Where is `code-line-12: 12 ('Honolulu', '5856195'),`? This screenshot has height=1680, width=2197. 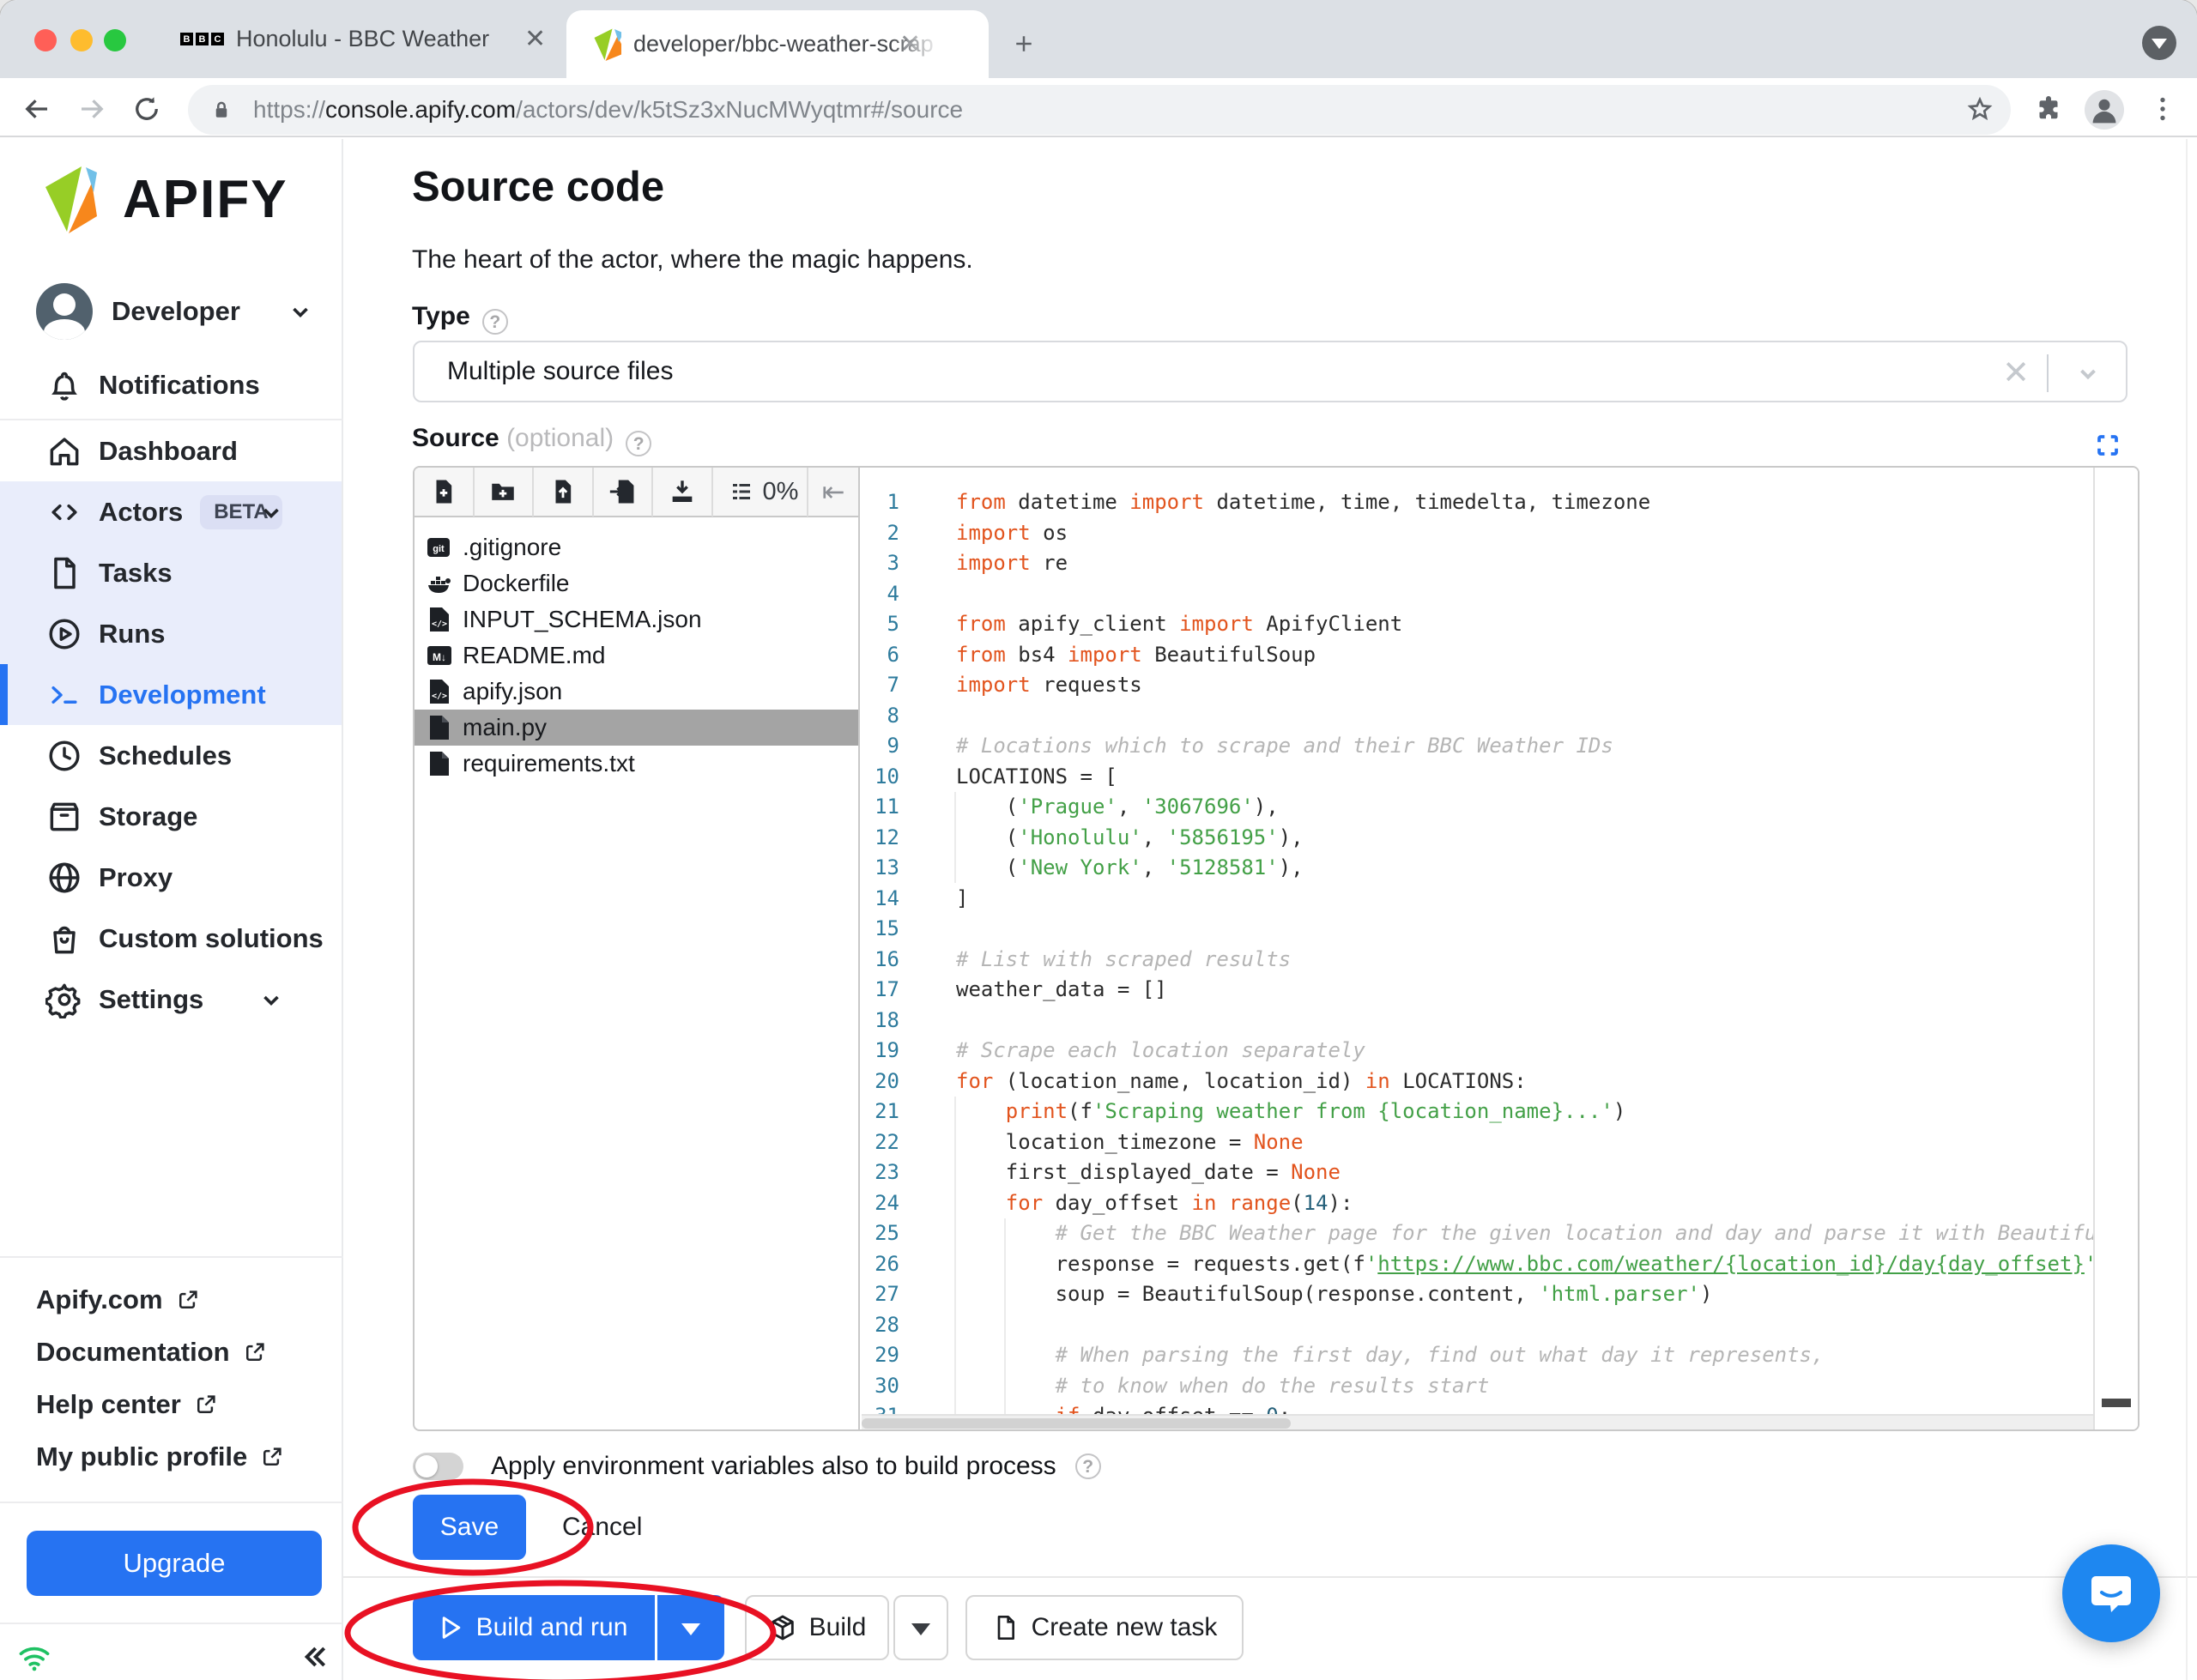
code-line-12: 12 ('Honolulu', '5856195'), is located at coordinates (1477, 839).